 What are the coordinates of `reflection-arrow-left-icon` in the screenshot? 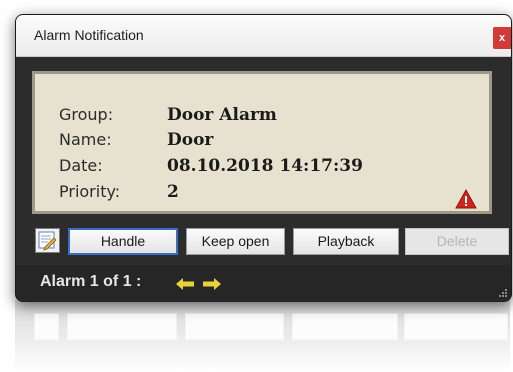 It's located at (184, 369).